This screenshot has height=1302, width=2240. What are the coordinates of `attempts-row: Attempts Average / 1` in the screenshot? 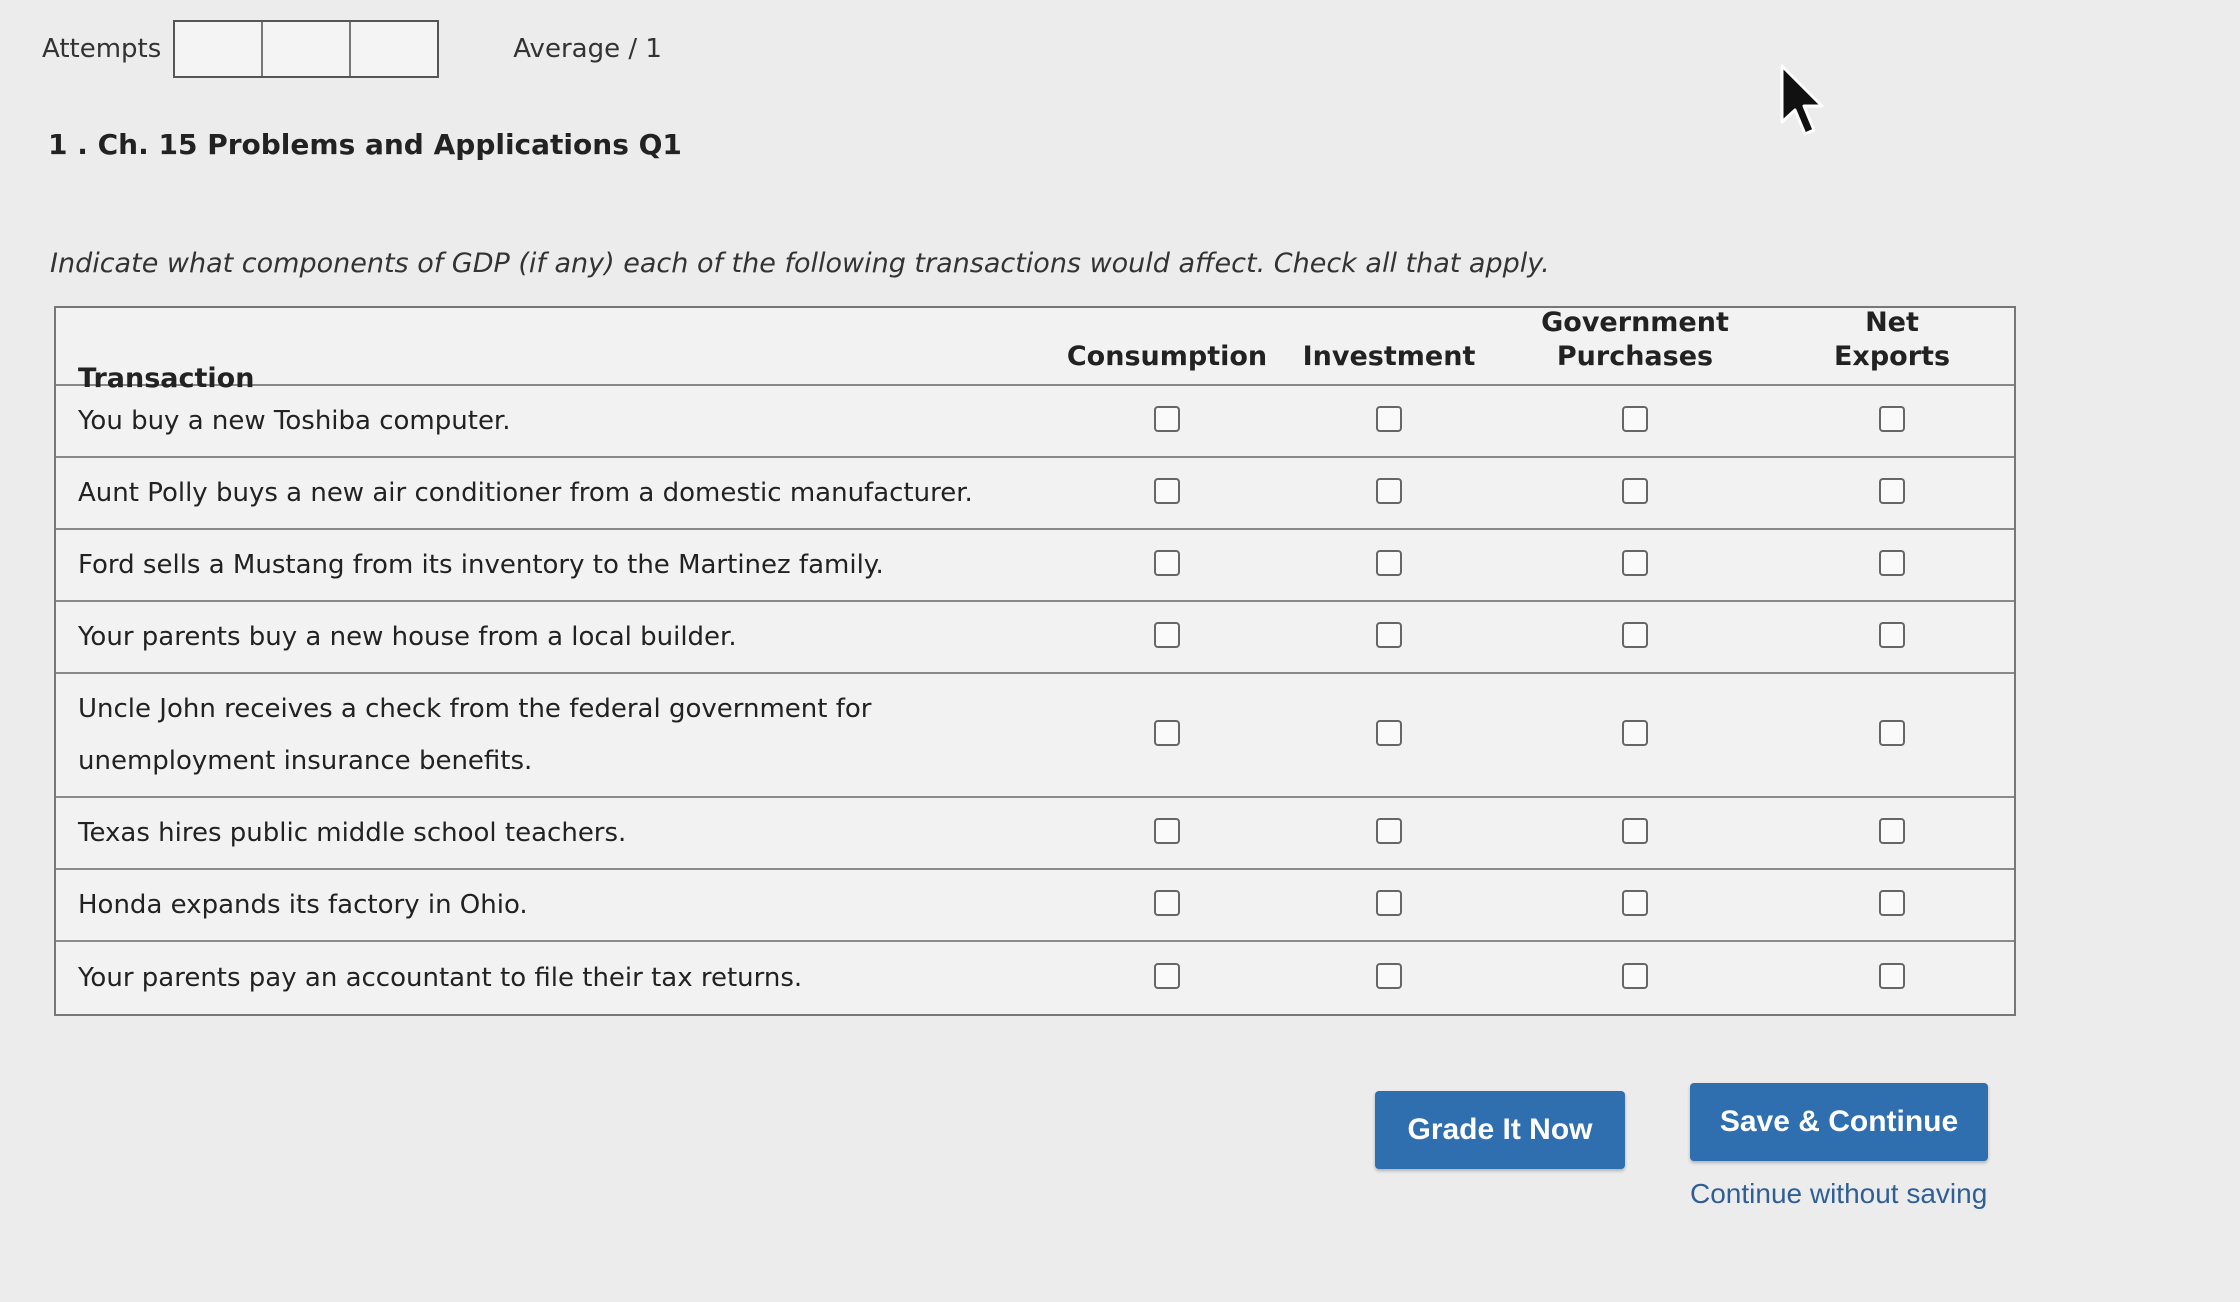 It's located at (352, 49).